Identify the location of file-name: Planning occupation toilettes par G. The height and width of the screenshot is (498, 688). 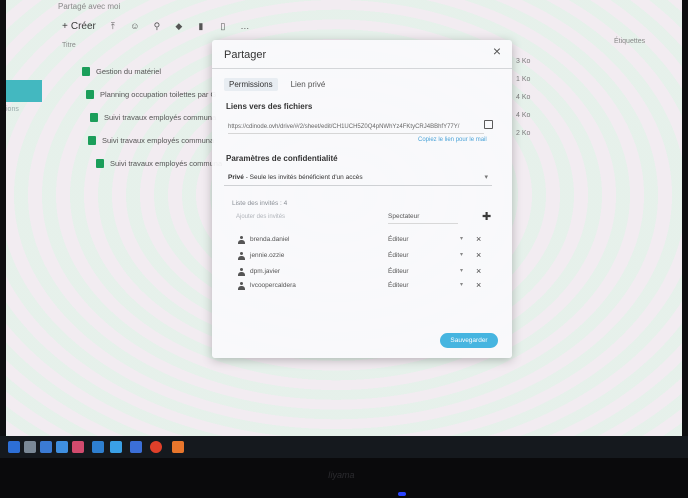
(158, 94).